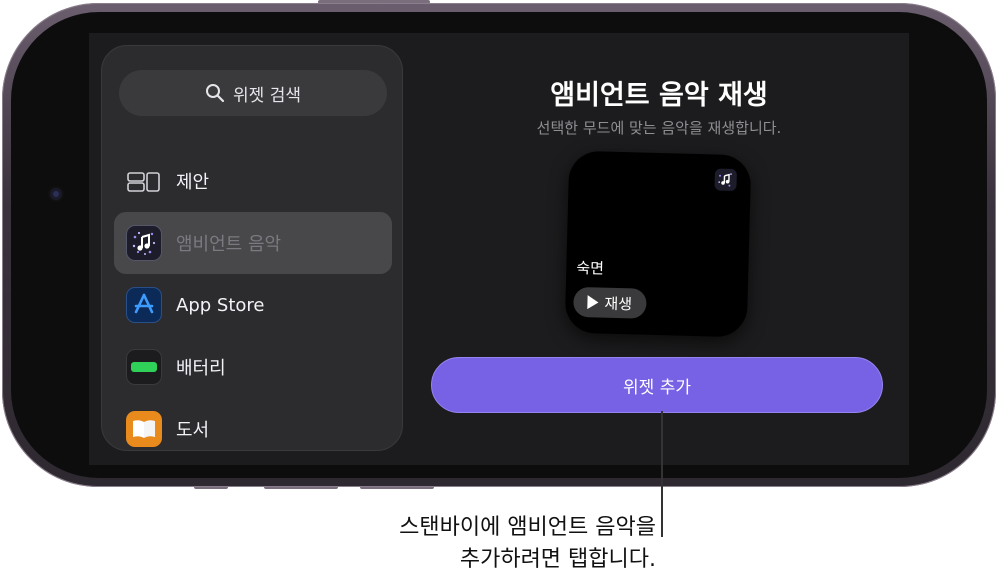 This screenshot has height=585, width=998. Describe the element at coordinates (527, 527) in the screenshot. I see `callout-line-1: 스탠바이에 앰비언트 음악을` at that location.